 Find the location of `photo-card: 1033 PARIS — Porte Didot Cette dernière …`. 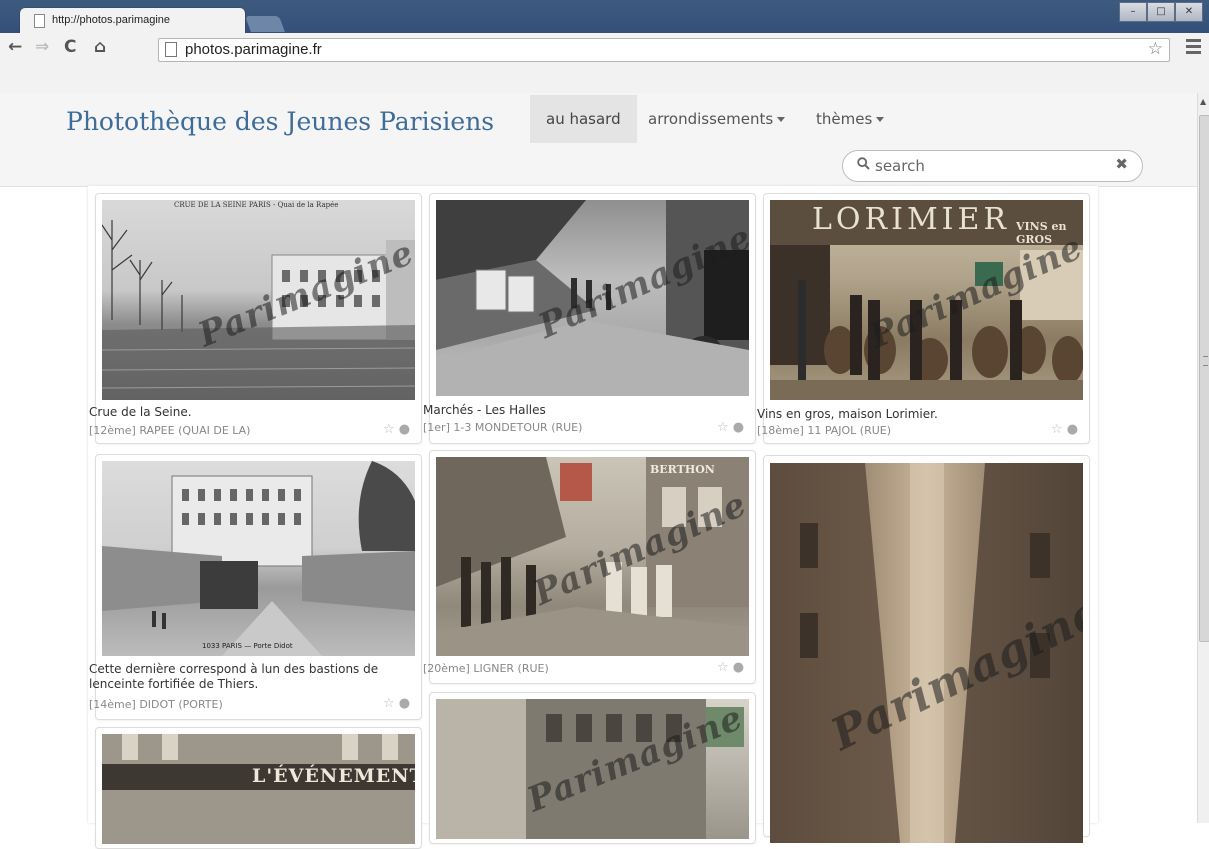

photo-card: 1033 PARIS — Porte Didot Cette dernière … is located at coordinates (255, 587).